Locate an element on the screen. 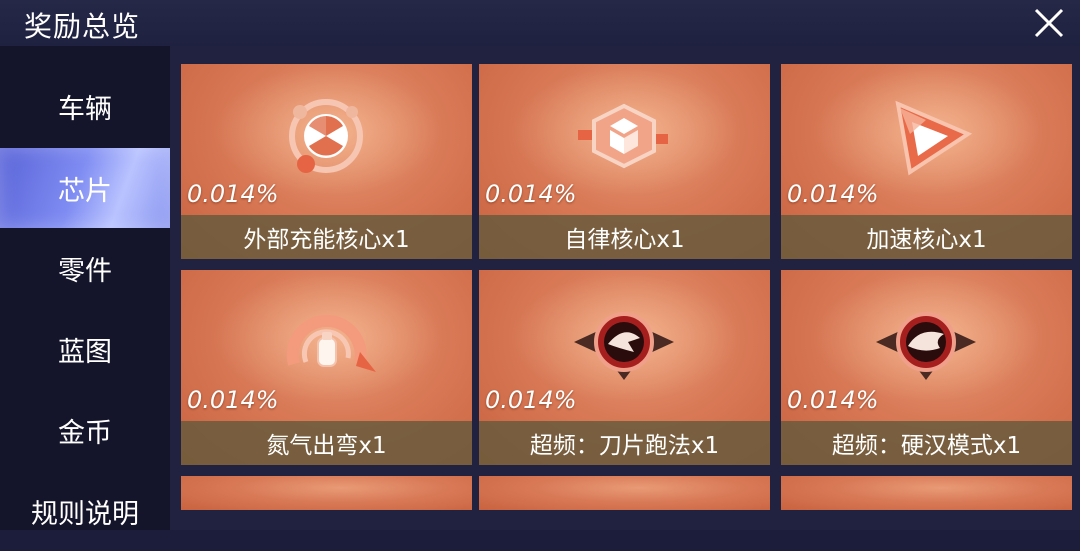 Image resolution: width=1080 pixels, height=551 pixels. sidebar-item-coins: 金币 is located at coordinates (85, 430).